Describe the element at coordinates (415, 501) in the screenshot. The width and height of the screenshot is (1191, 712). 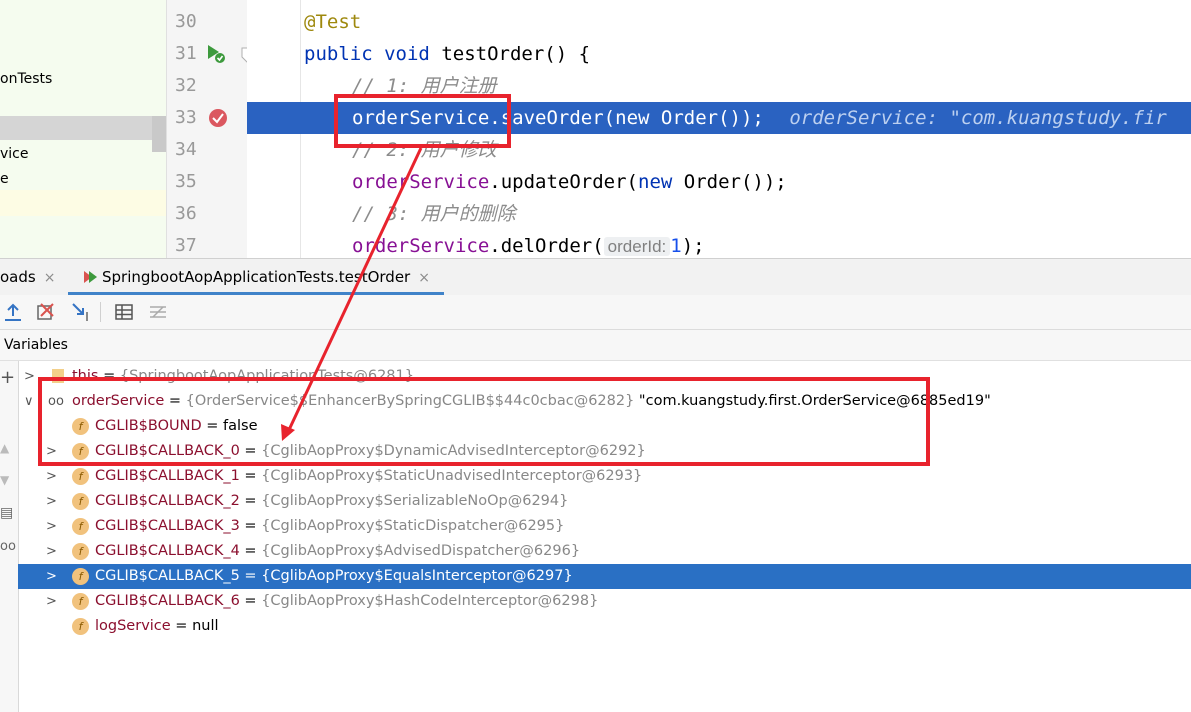
I see `variable-value: {CglibAopProxy$SerializableNoOp@6294}` at that location.